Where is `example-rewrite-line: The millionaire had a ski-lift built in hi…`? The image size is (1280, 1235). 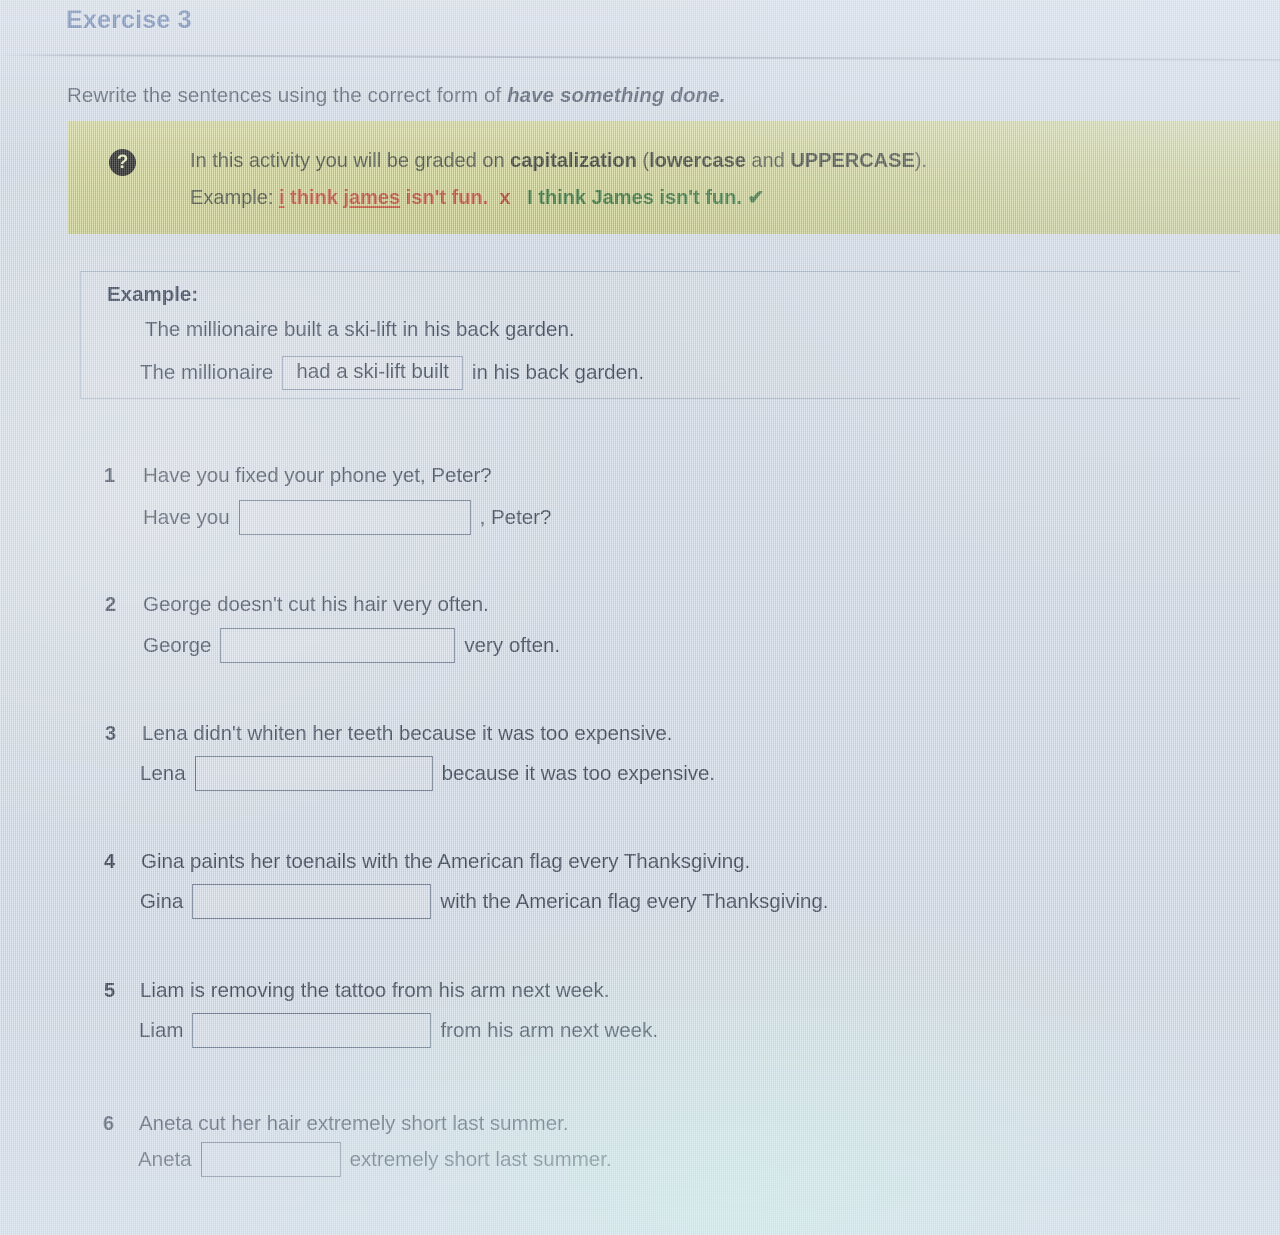 example-rewrite-line: The millionaire had a ski-lift built in hi… is located at coordinates (392, 373).